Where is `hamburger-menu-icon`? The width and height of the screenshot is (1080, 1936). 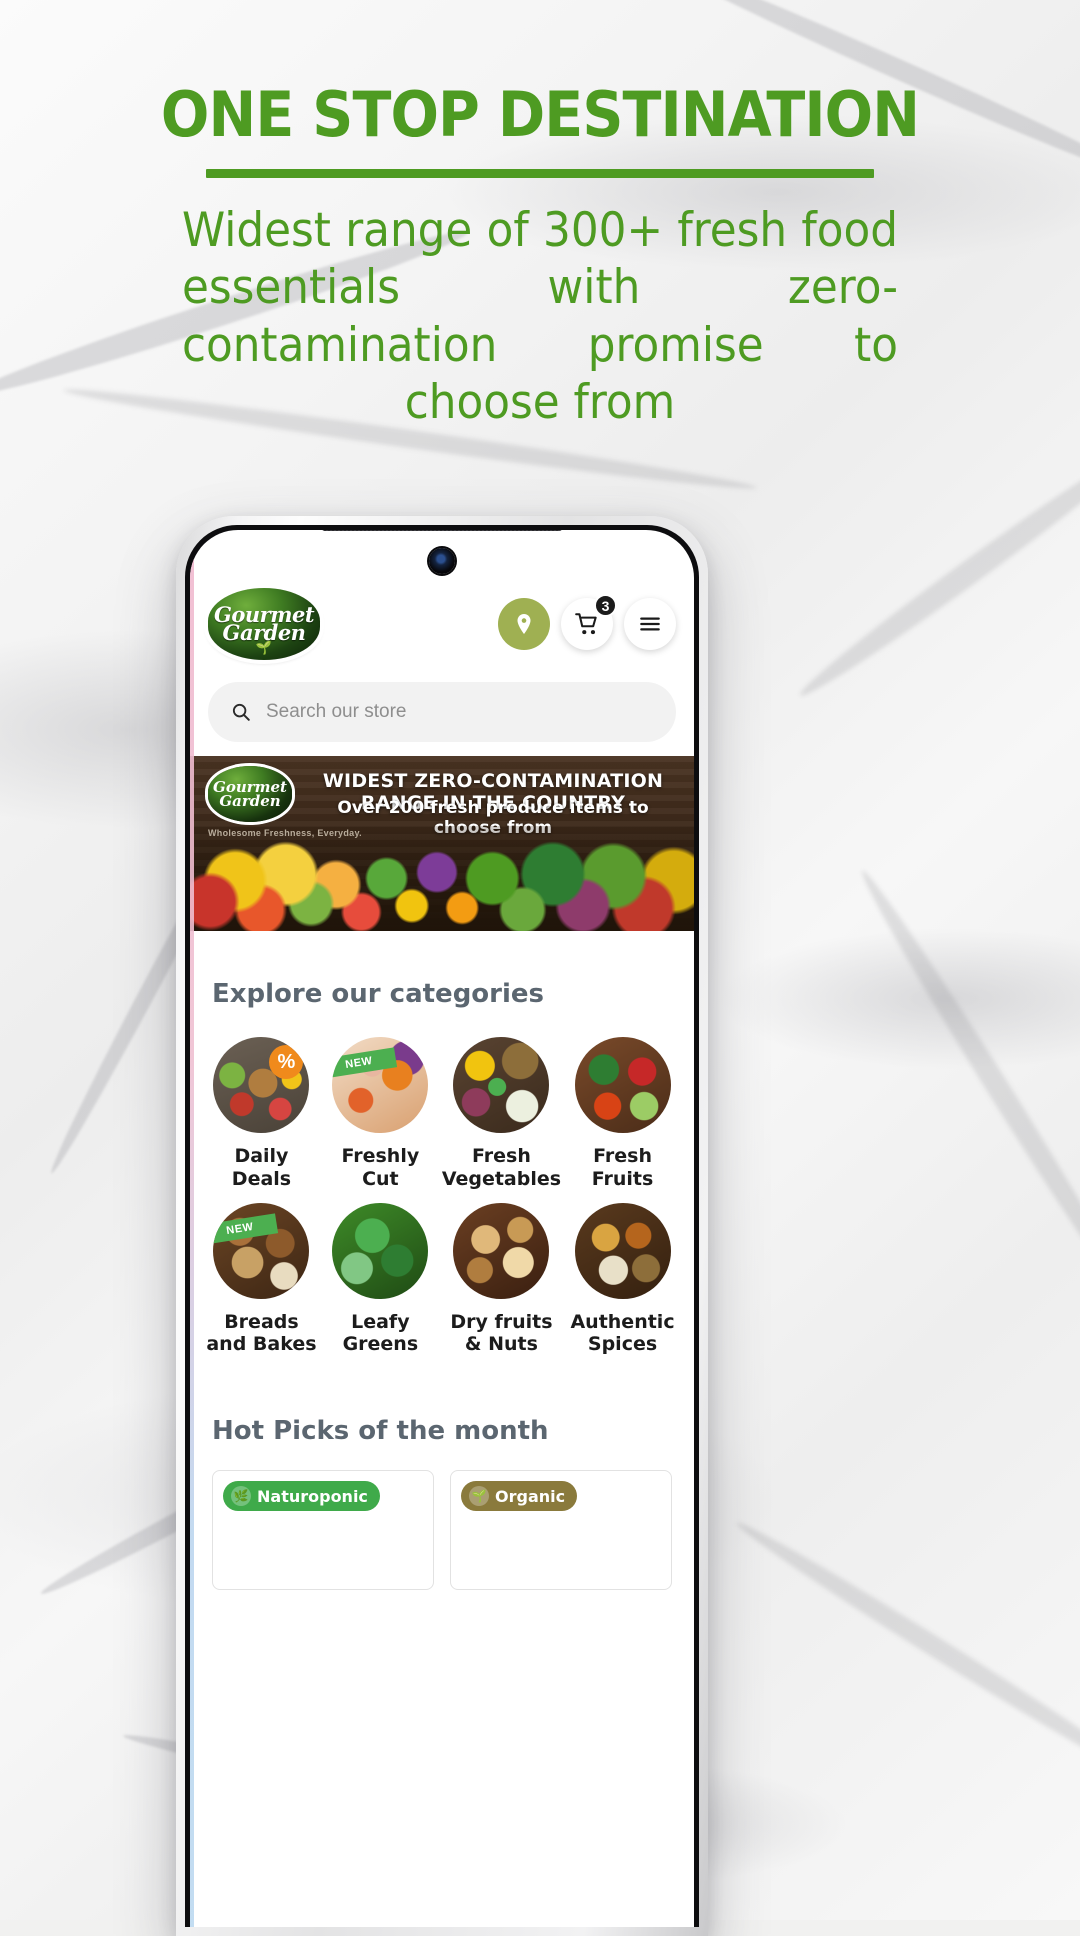 hamburger-menu-icon is located at coordinates (650, 624).